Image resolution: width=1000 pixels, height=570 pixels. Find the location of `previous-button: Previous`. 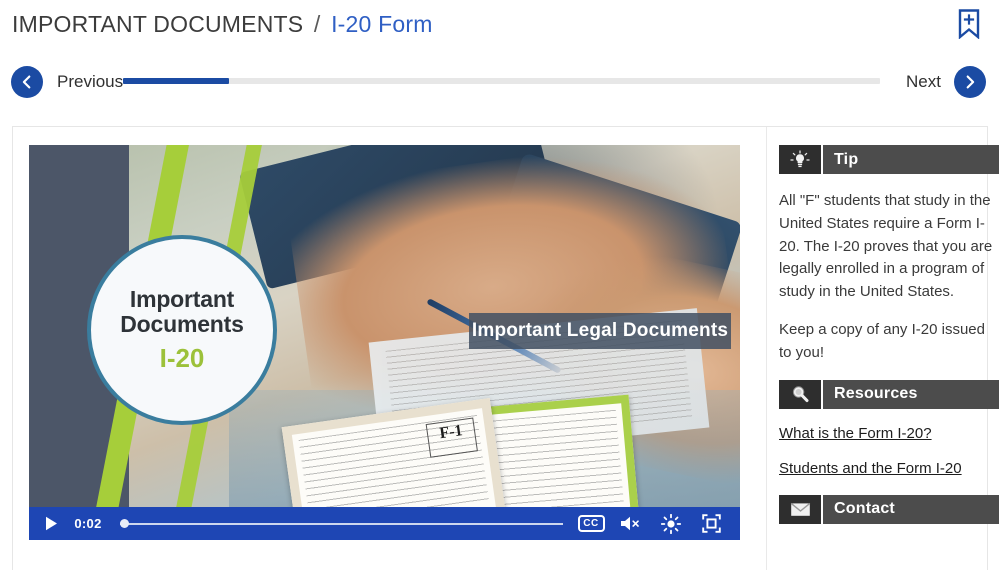

previous-button: Previous is located at coordinates (67, 82).